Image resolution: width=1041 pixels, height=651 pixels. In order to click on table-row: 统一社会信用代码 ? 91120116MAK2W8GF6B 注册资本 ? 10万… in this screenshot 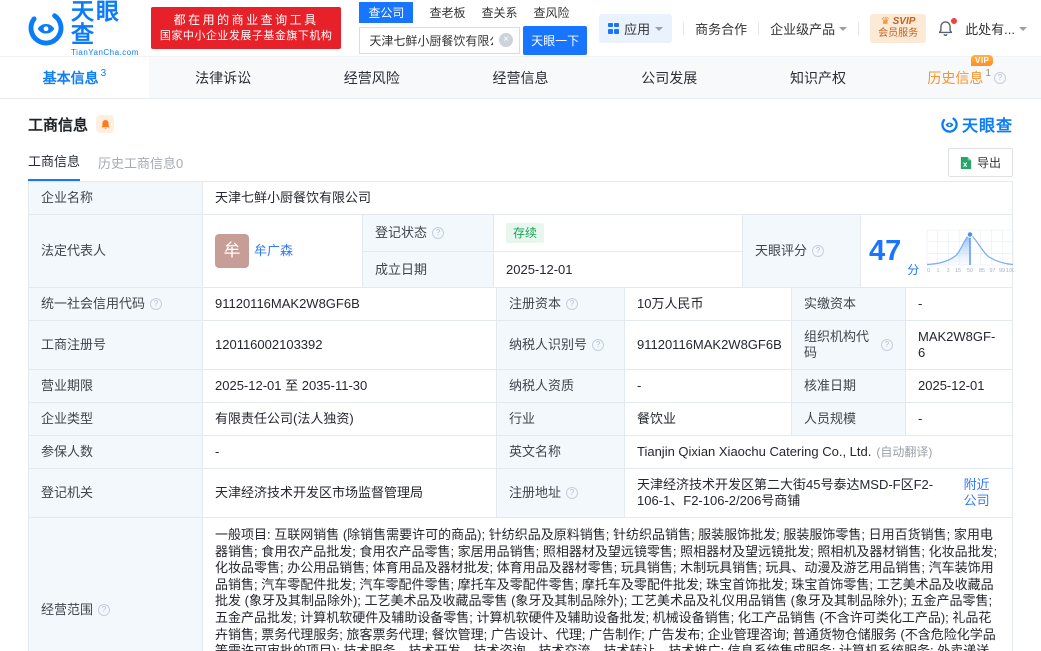, I will do `click(520, 303)`.